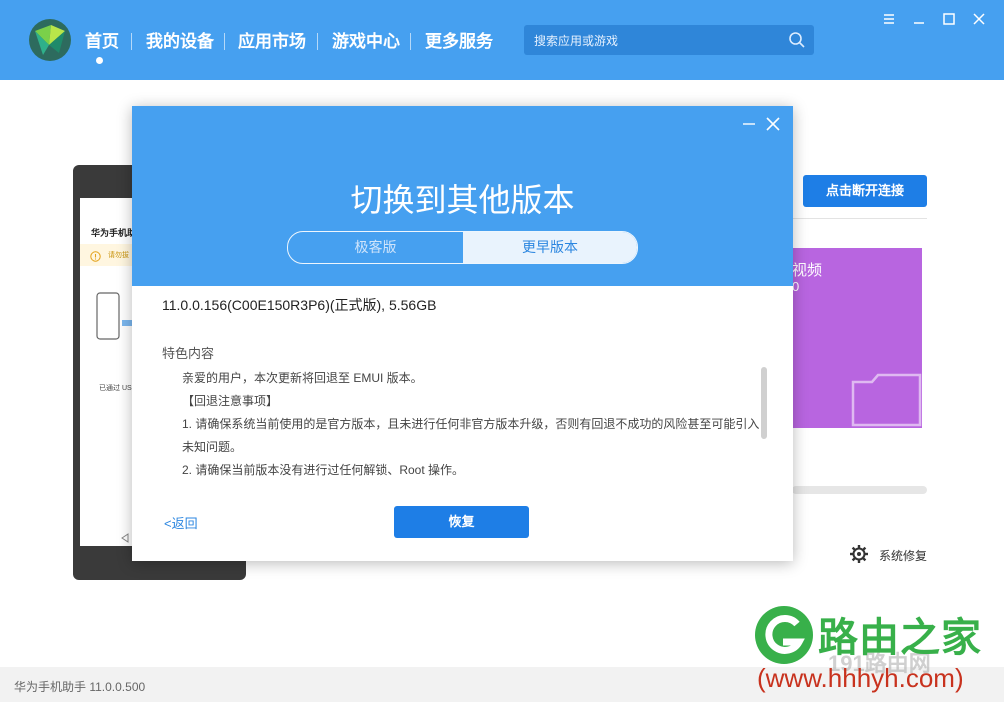  What do you see at coordinates (859, 556) in the screenshot?
I see `gear-icon` at bounding box center [859, 556].